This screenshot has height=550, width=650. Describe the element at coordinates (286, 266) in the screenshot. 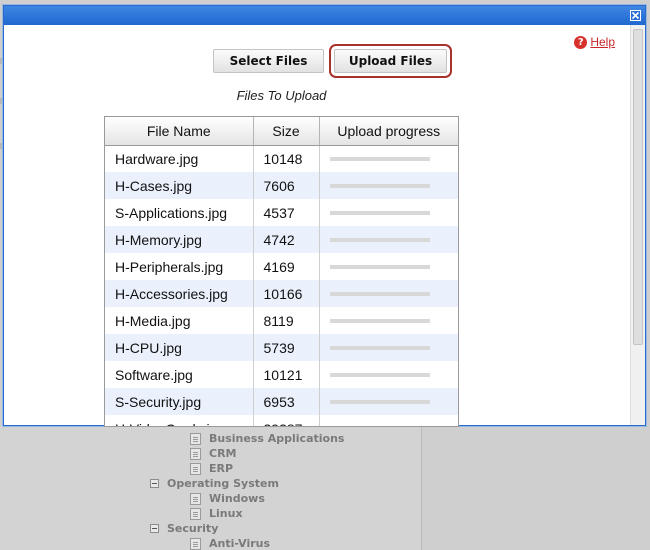

I see `file-size-cell: 4169` at that location.